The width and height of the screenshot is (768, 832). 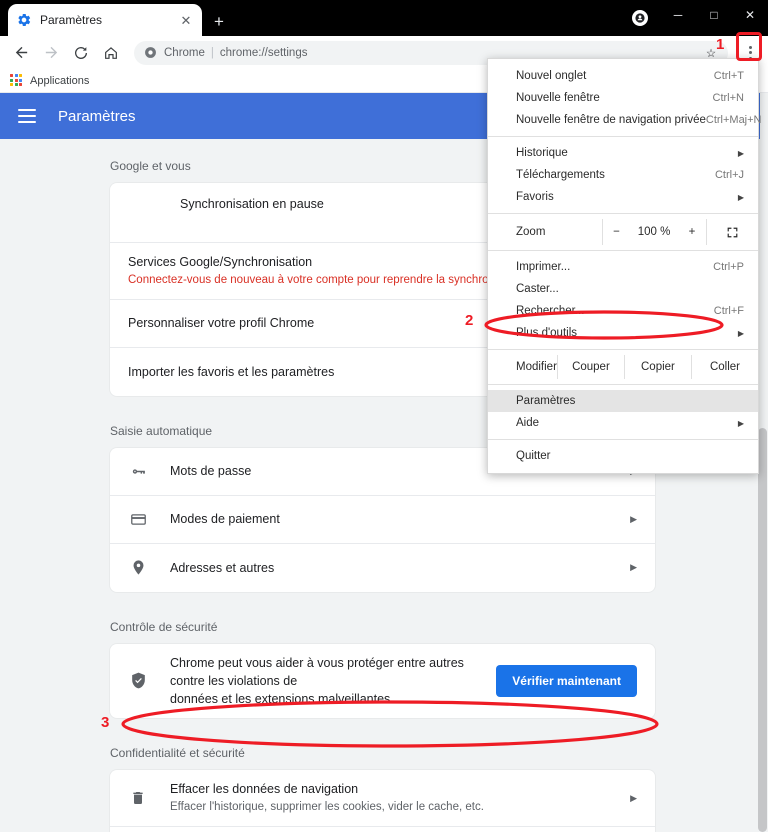 What do you see at coordinates (623, 333) in the screenshot?
I see `menu-item-more-tools: Plus d'outils ▶` at bounding box center [623, 333].